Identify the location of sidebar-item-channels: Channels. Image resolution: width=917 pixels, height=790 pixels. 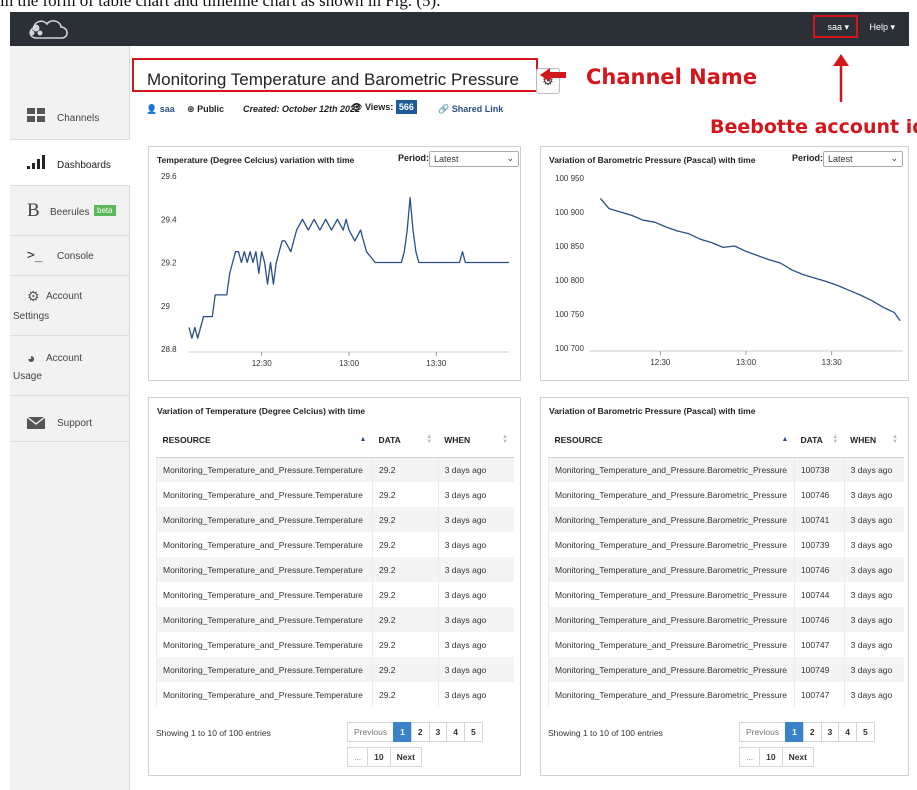
(70, 115).